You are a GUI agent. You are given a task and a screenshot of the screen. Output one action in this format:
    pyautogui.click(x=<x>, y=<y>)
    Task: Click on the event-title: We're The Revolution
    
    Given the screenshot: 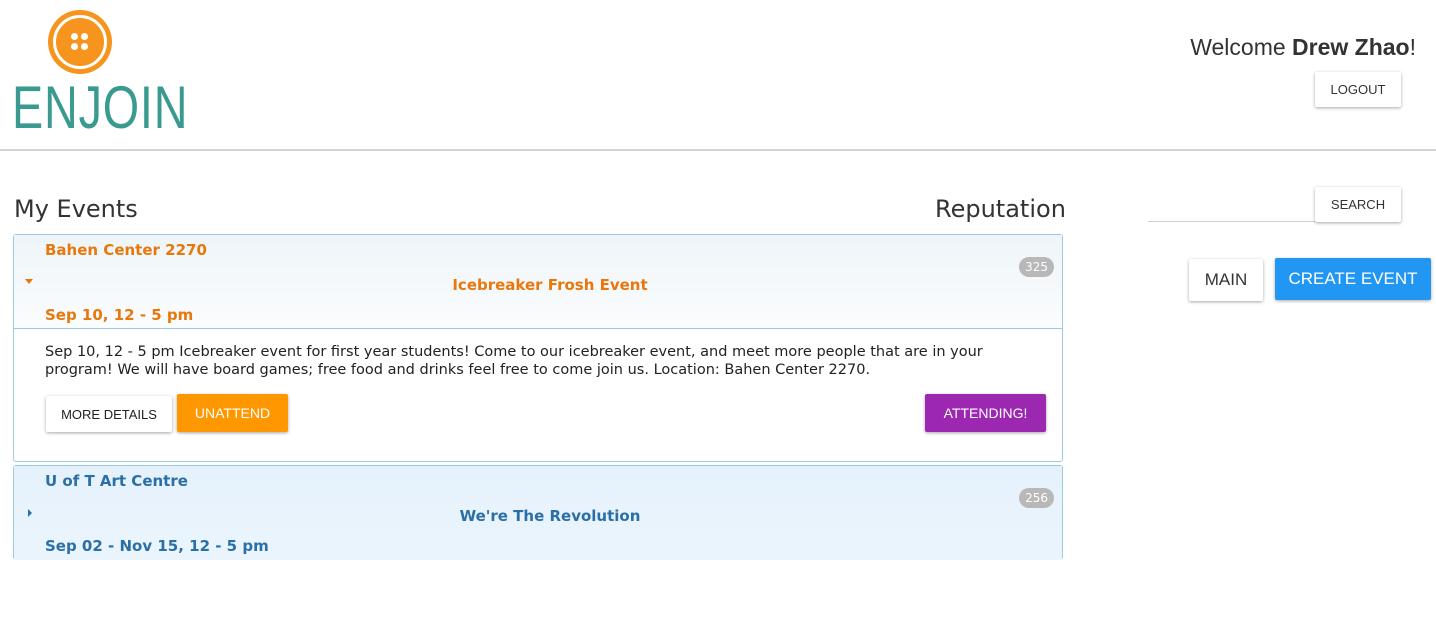 What is the action you would take?
    pyautogui.click(x=550, y=516)
    